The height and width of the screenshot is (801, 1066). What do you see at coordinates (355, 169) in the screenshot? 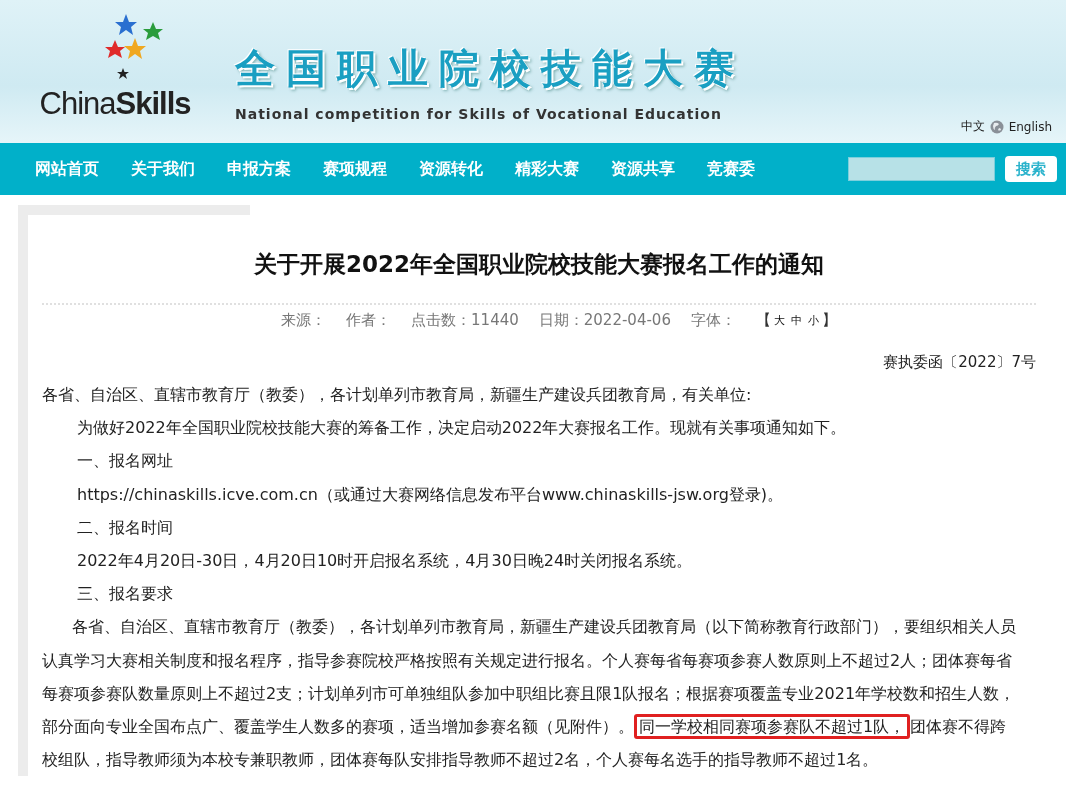
I see `nav-link: 赛项规程` at bounding box center [355, 169].